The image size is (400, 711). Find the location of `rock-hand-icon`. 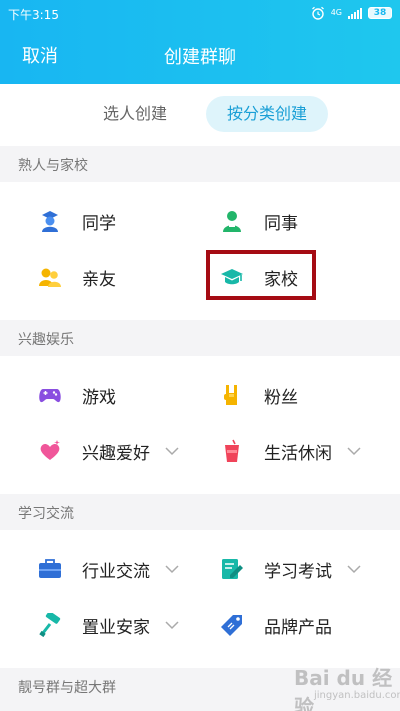

rock-hand-icon is located at coordinates (230, 395).